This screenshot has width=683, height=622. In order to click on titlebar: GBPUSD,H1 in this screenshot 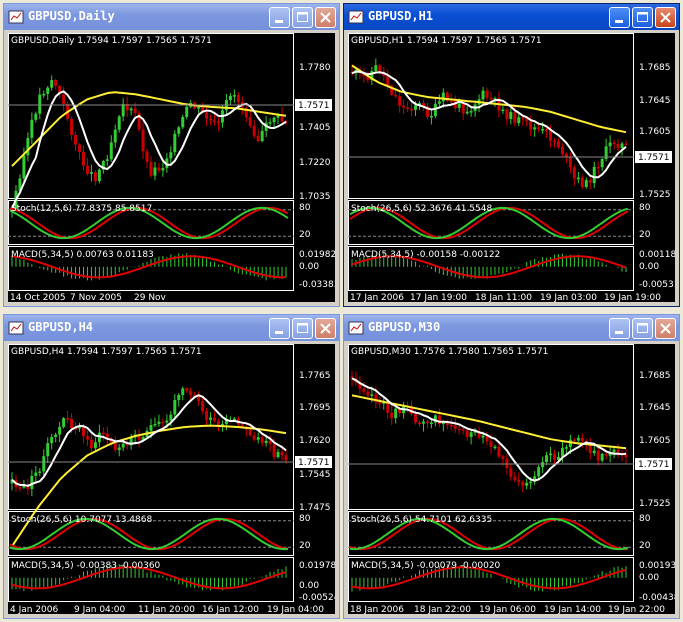, I will do `click(511, 17)`.